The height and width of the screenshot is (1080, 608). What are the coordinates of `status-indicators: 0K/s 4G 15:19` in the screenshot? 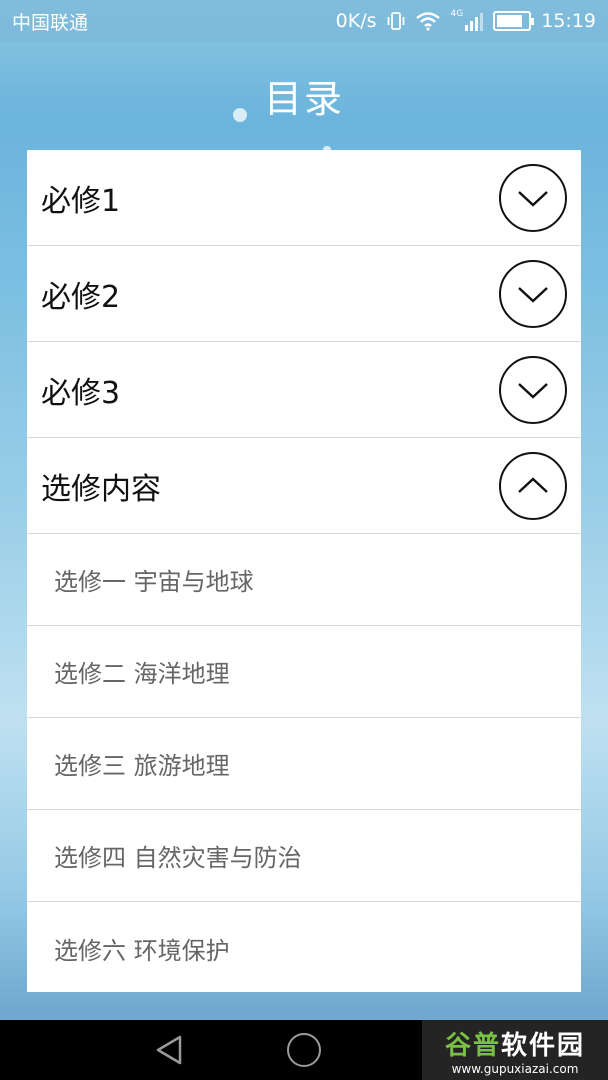 It's located at (465, 20).